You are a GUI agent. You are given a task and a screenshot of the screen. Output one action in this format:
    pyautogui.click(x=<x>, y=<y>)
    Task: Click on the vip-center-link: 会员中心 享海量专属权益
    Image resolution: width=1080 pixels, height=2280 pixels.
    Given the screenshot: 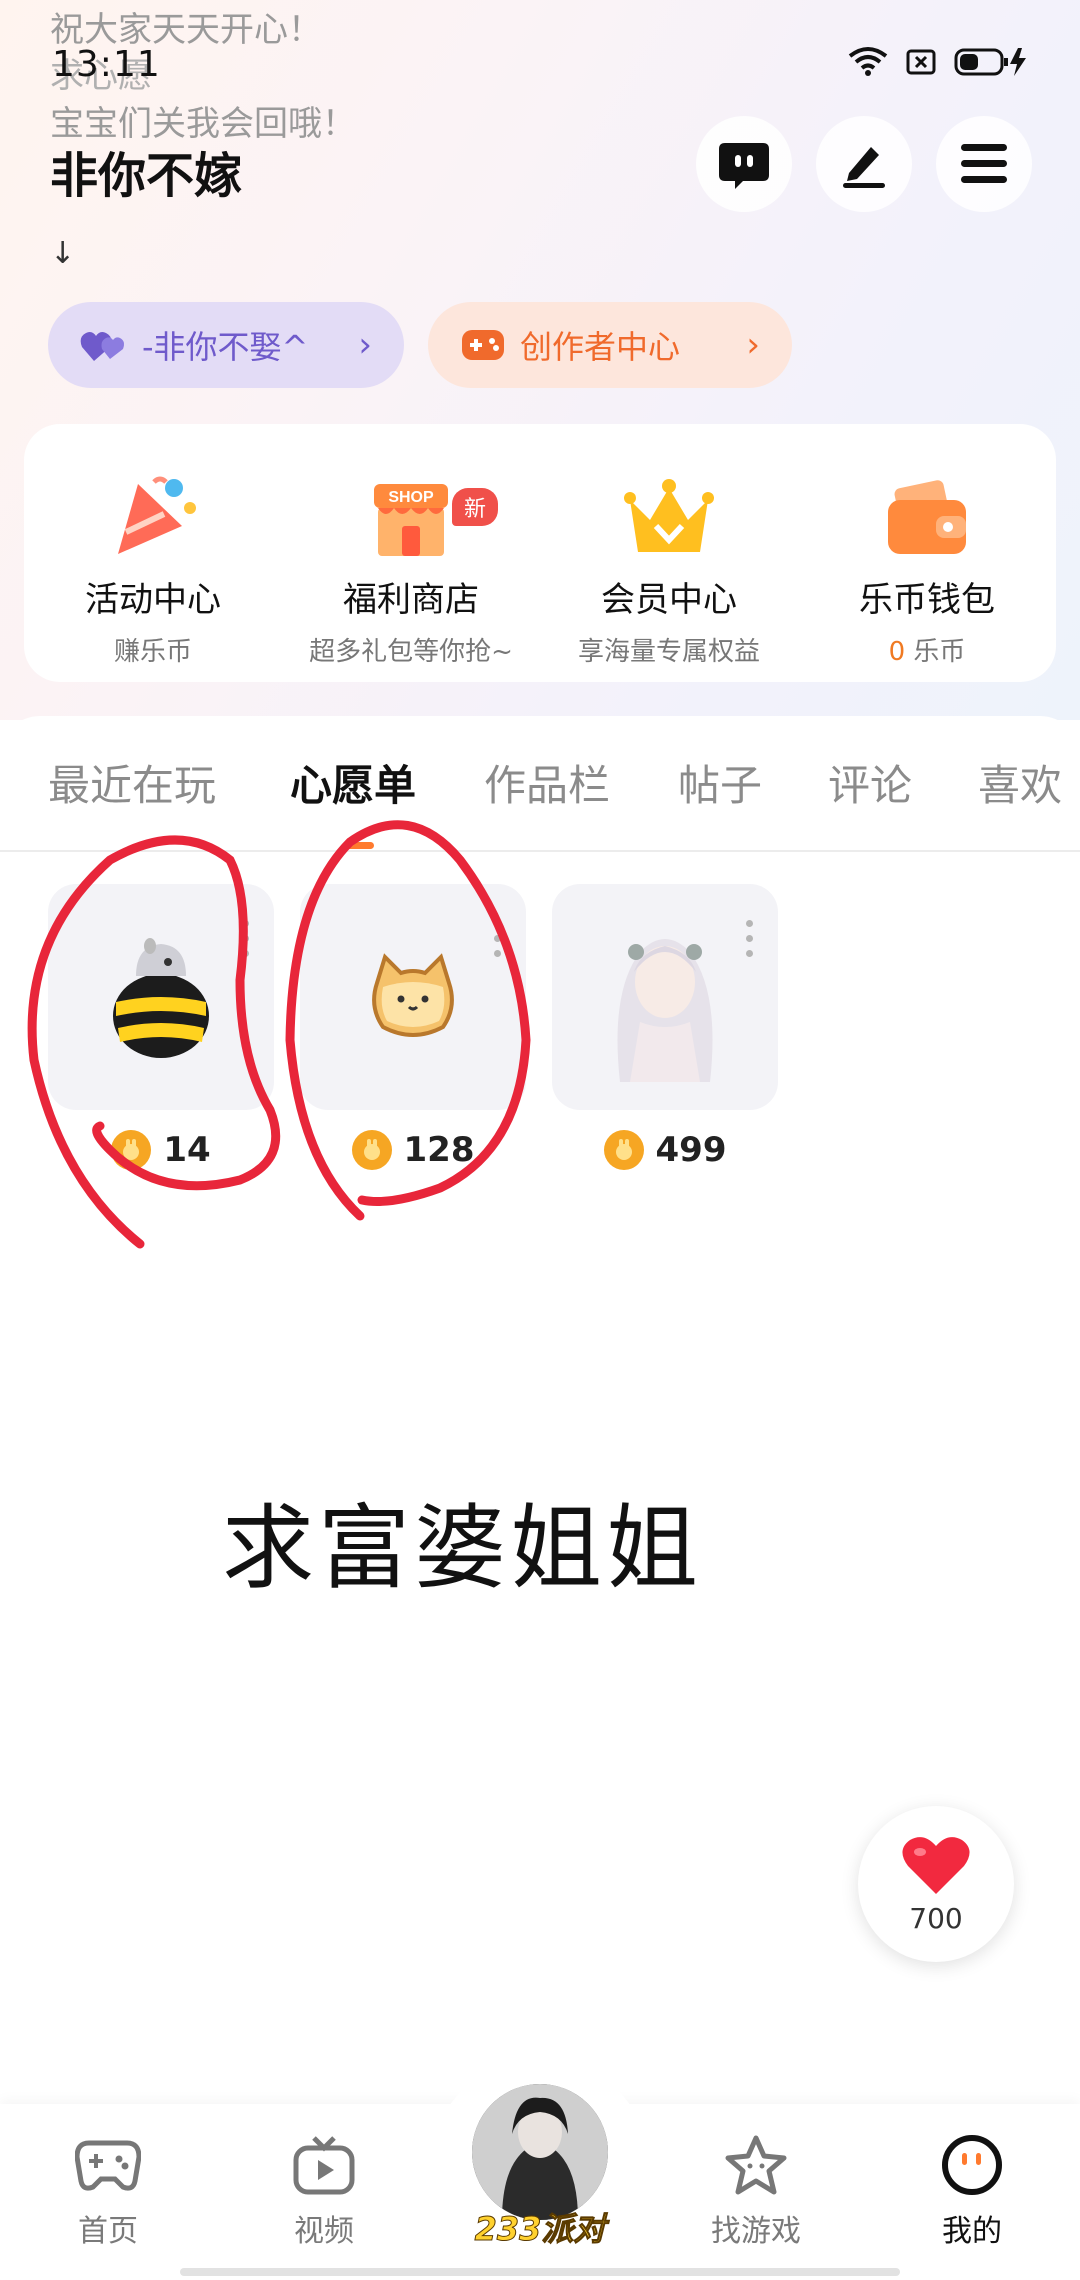 What is the action you would take?
    pyautogui.click(x=669, y=566)
    